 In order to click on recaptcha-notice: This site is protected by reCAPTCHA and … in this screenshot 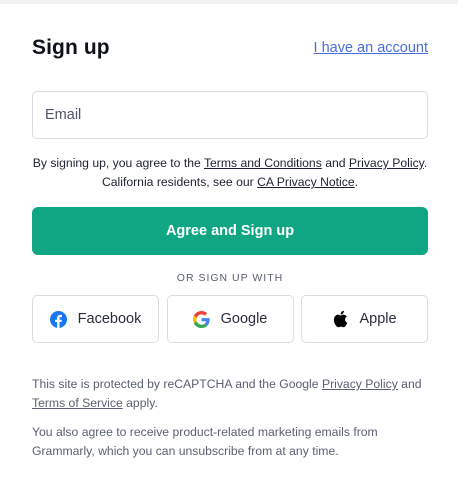, I will do `click(230, 393)`.